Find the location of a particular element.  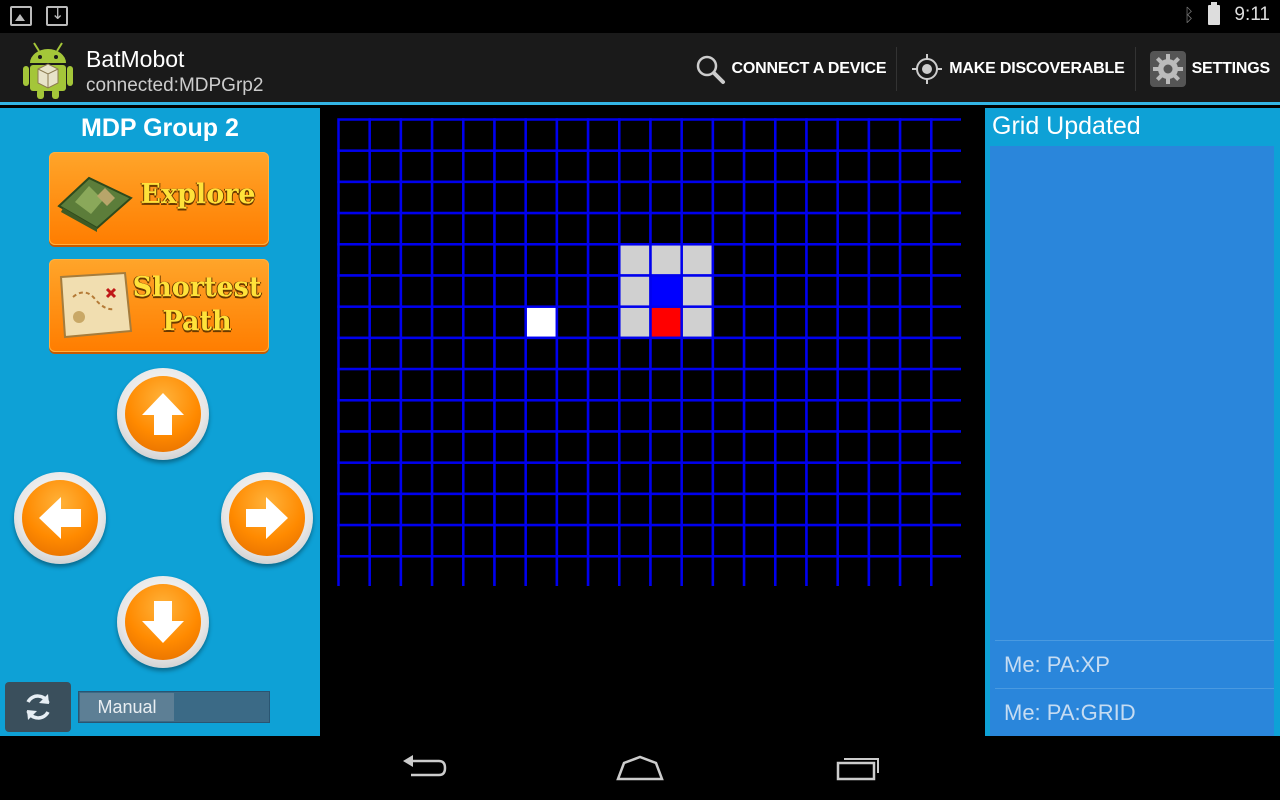

battery-icon is located at coordinates (1214, 13).